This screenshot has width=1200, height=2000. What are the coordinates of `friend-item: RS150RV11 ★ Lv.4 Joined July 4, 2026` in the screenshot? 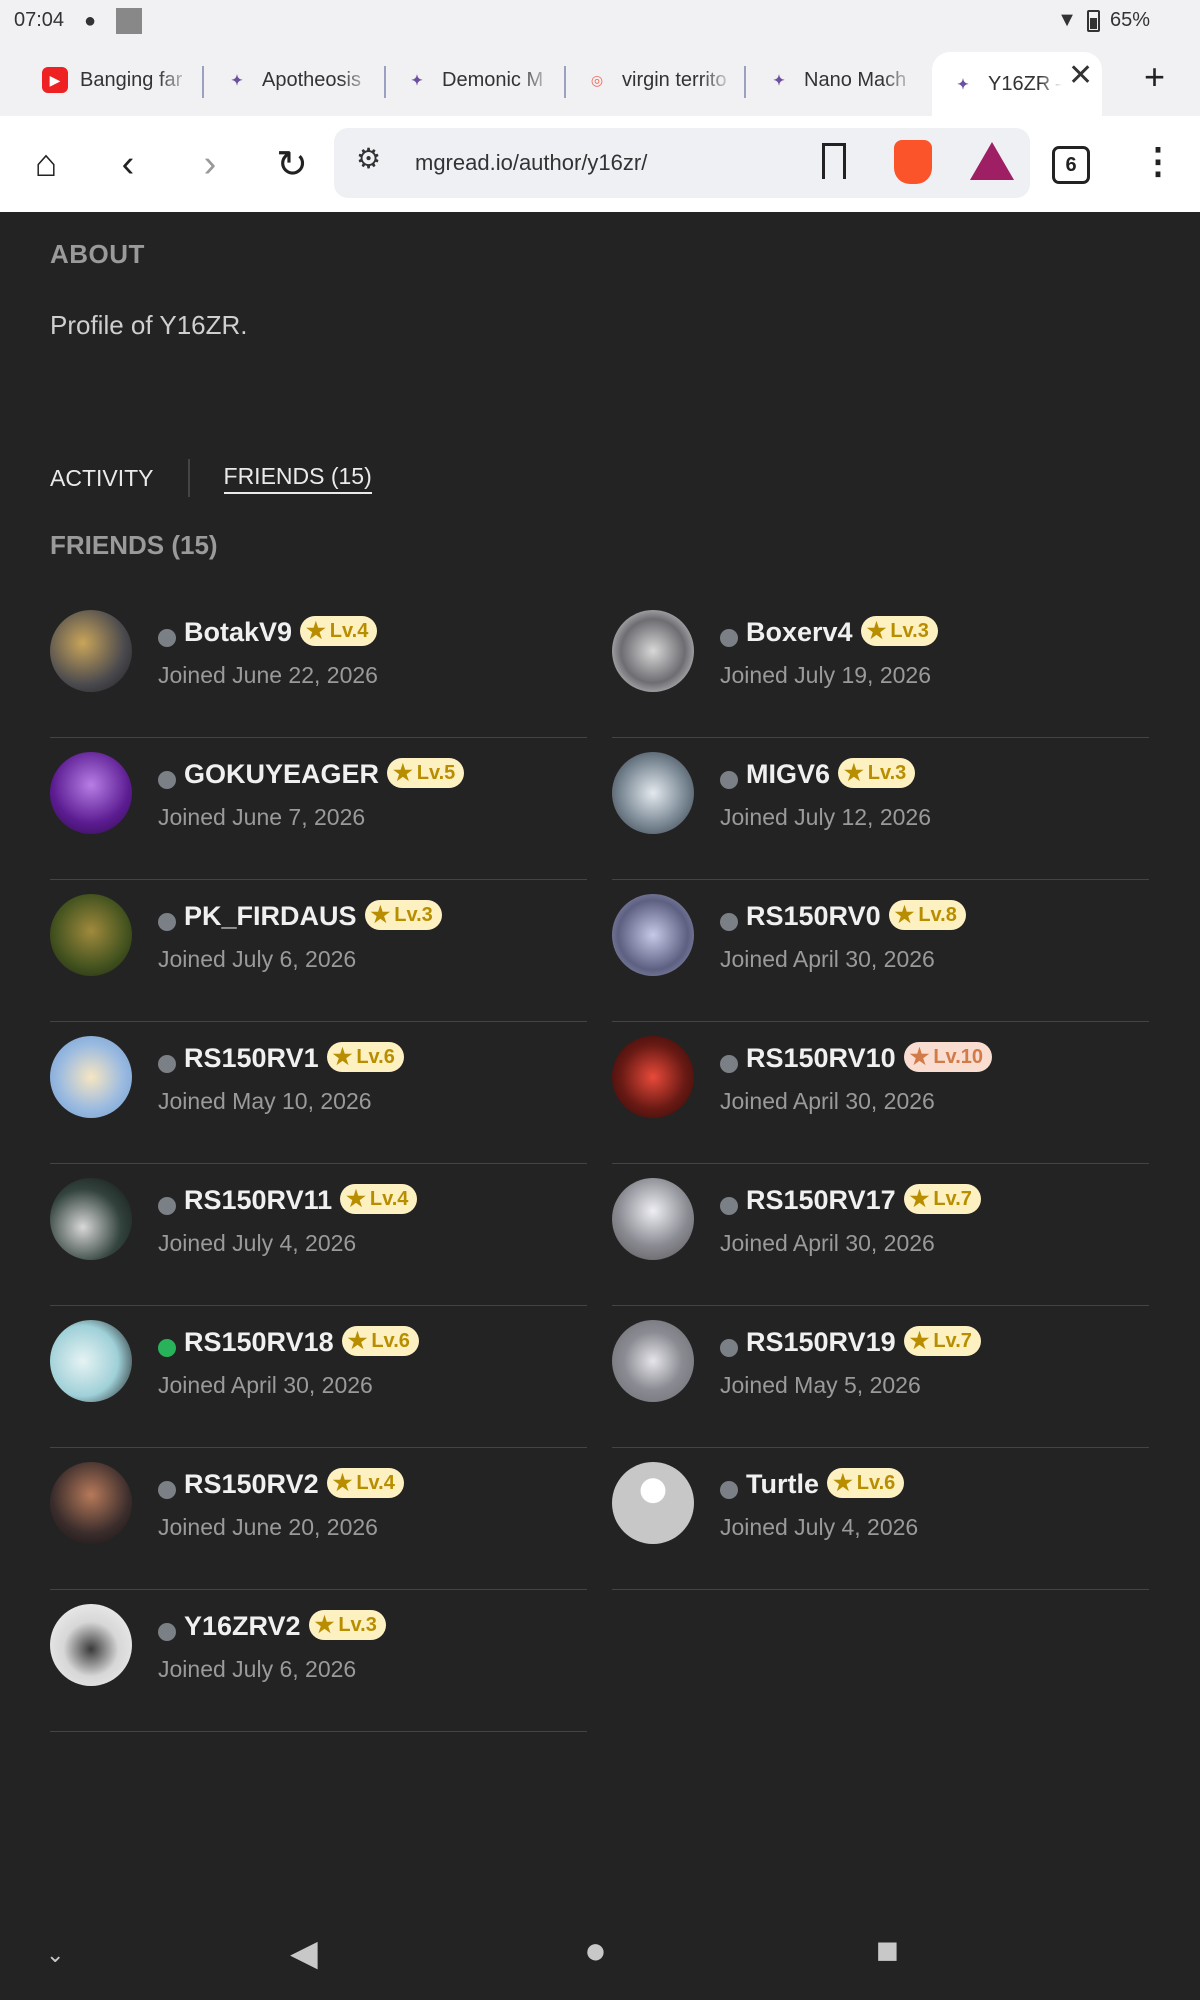 It's located at (318, 1235).